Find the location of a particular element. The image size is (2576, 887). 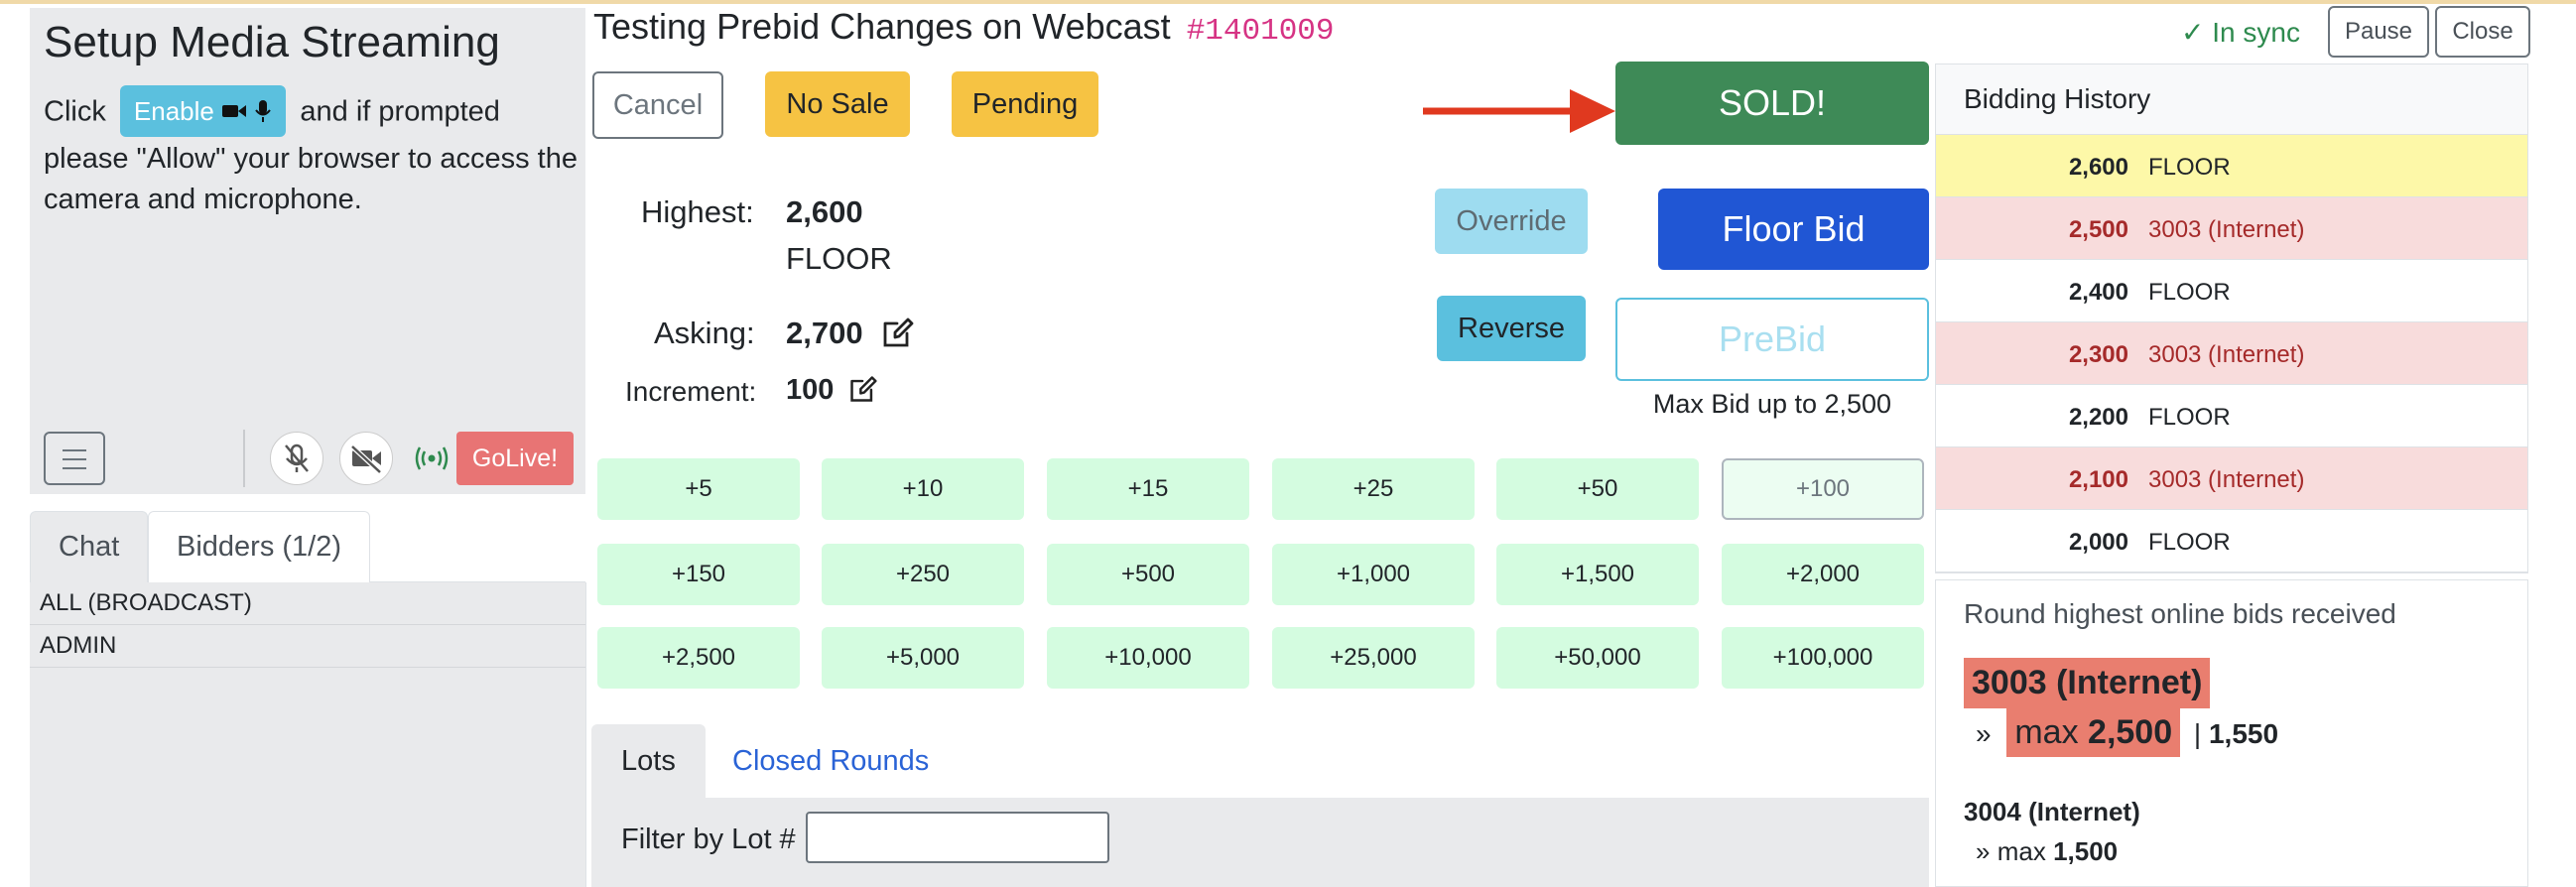

prebid-button: PreBid is located at coordinates (1772, 339).